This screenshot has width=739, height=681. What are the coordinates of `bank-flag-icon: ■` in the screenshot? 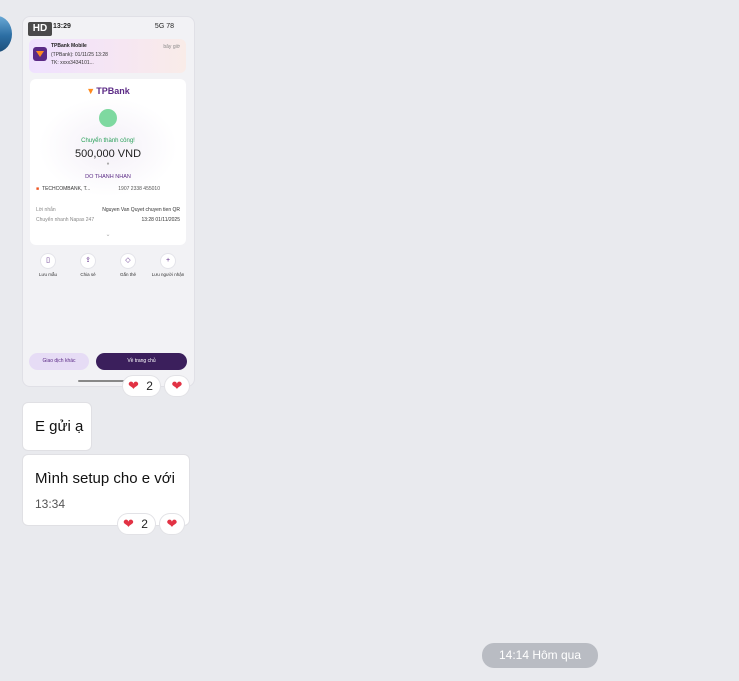 It's located at (38, 189).